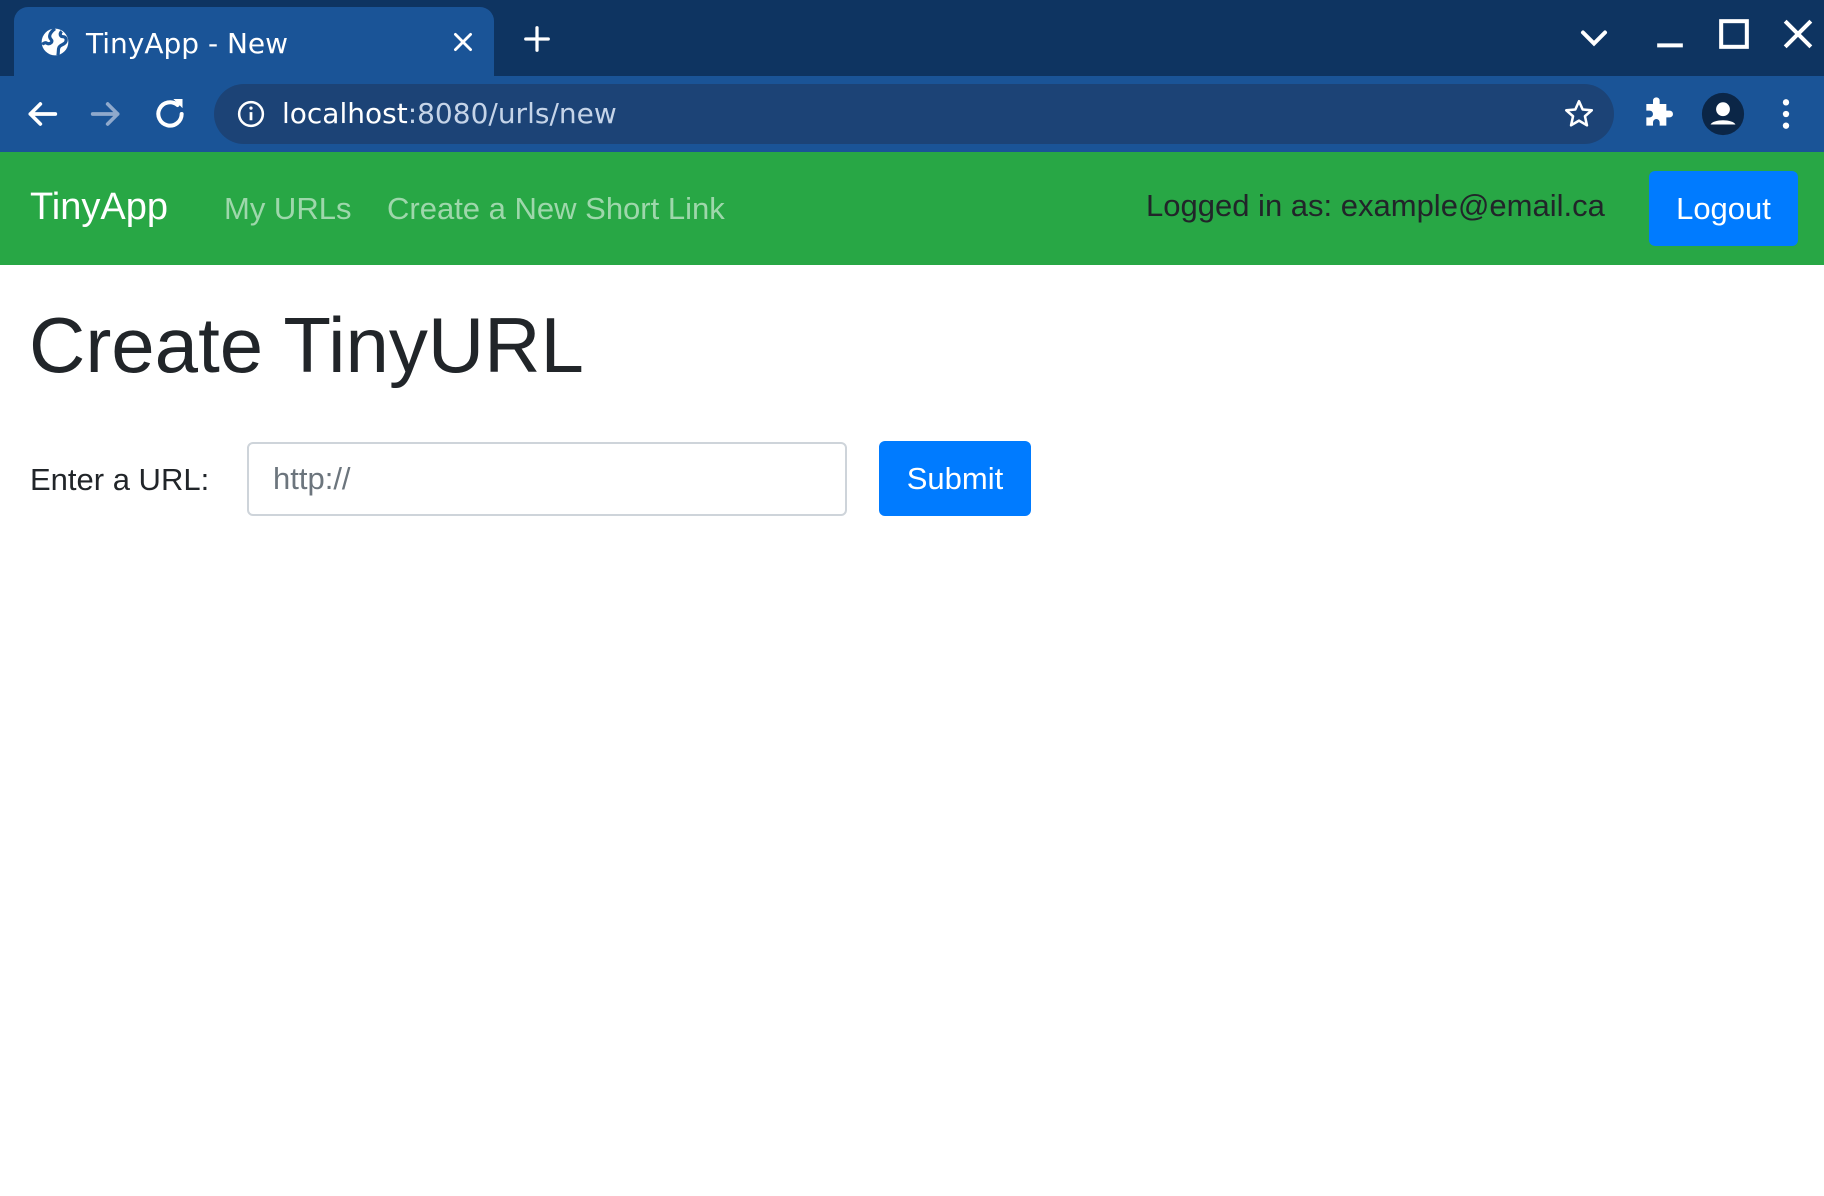 This screenshot has height=1196, width=1824. I want to click on new-tab-icon, so click(537, 39).